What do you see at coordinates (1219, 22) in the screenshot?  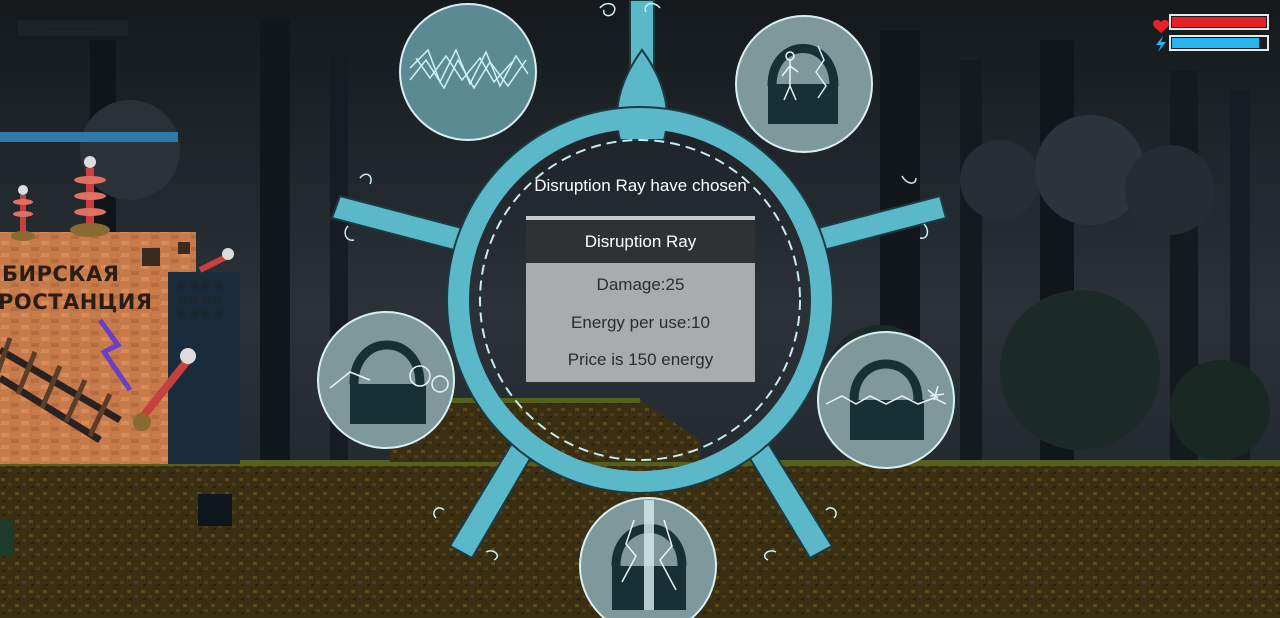 I see `health-bar-fill` at bounding box center [1219, 22].